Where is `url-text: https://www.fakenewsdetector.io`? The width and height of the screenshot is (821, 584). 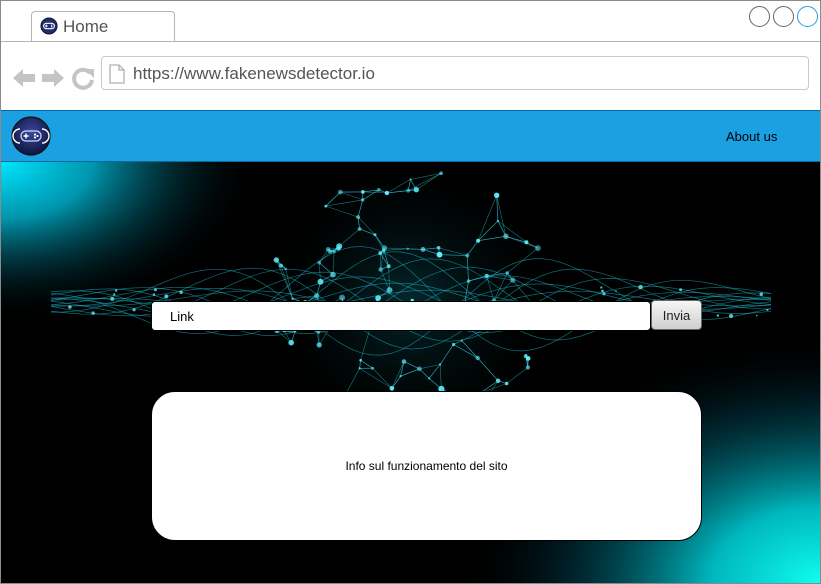
url-text: https://www.fakenewsdetector.io is located at coordinates (254, 73).